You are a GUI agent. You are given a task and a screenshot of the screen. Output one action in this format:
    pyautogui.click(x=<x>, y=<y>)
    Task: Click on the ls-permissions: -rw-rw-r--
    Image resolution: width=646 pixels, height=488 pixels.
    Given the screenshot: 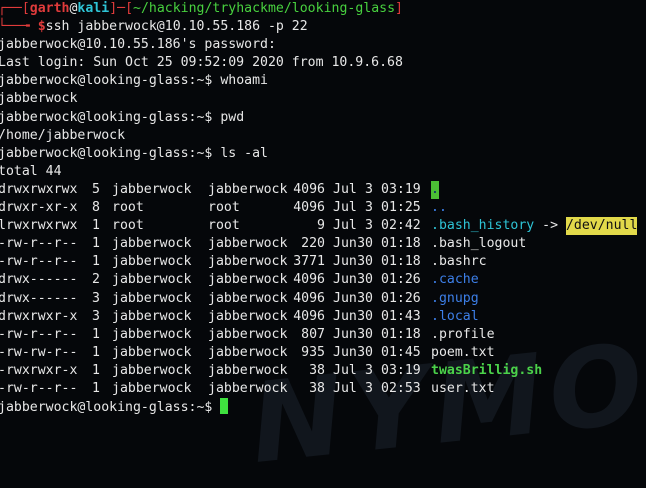 What is the action you would take?
    pyautogui.click(x=39, y=352)
    